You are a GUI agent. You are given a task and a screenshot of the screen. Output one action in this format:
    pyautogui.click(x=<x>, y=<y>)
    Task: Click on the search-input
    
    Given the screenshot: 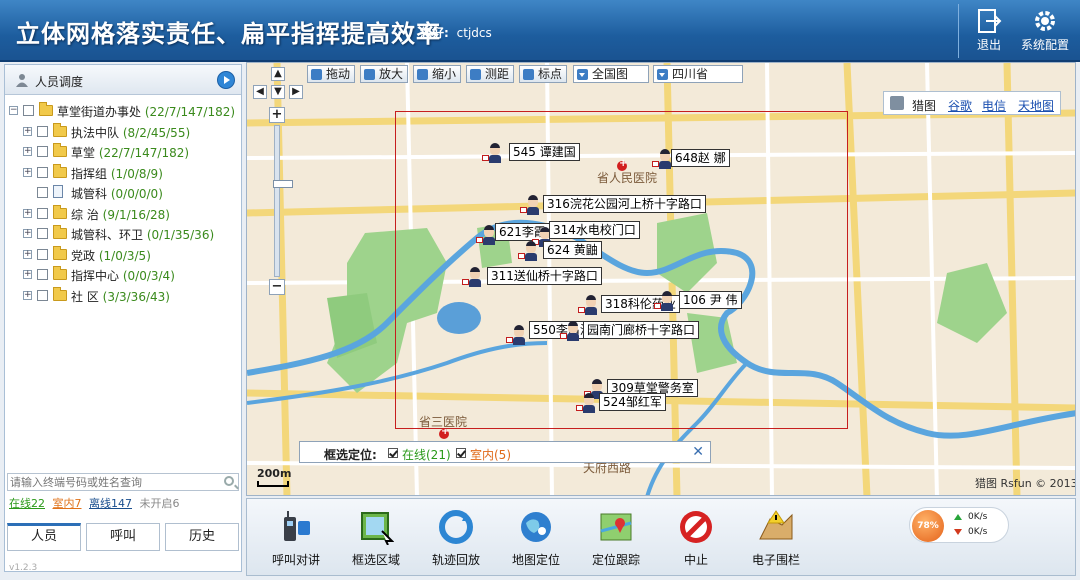 What is the action you would take?
    pyautogui.click(x=113, y=482)
    